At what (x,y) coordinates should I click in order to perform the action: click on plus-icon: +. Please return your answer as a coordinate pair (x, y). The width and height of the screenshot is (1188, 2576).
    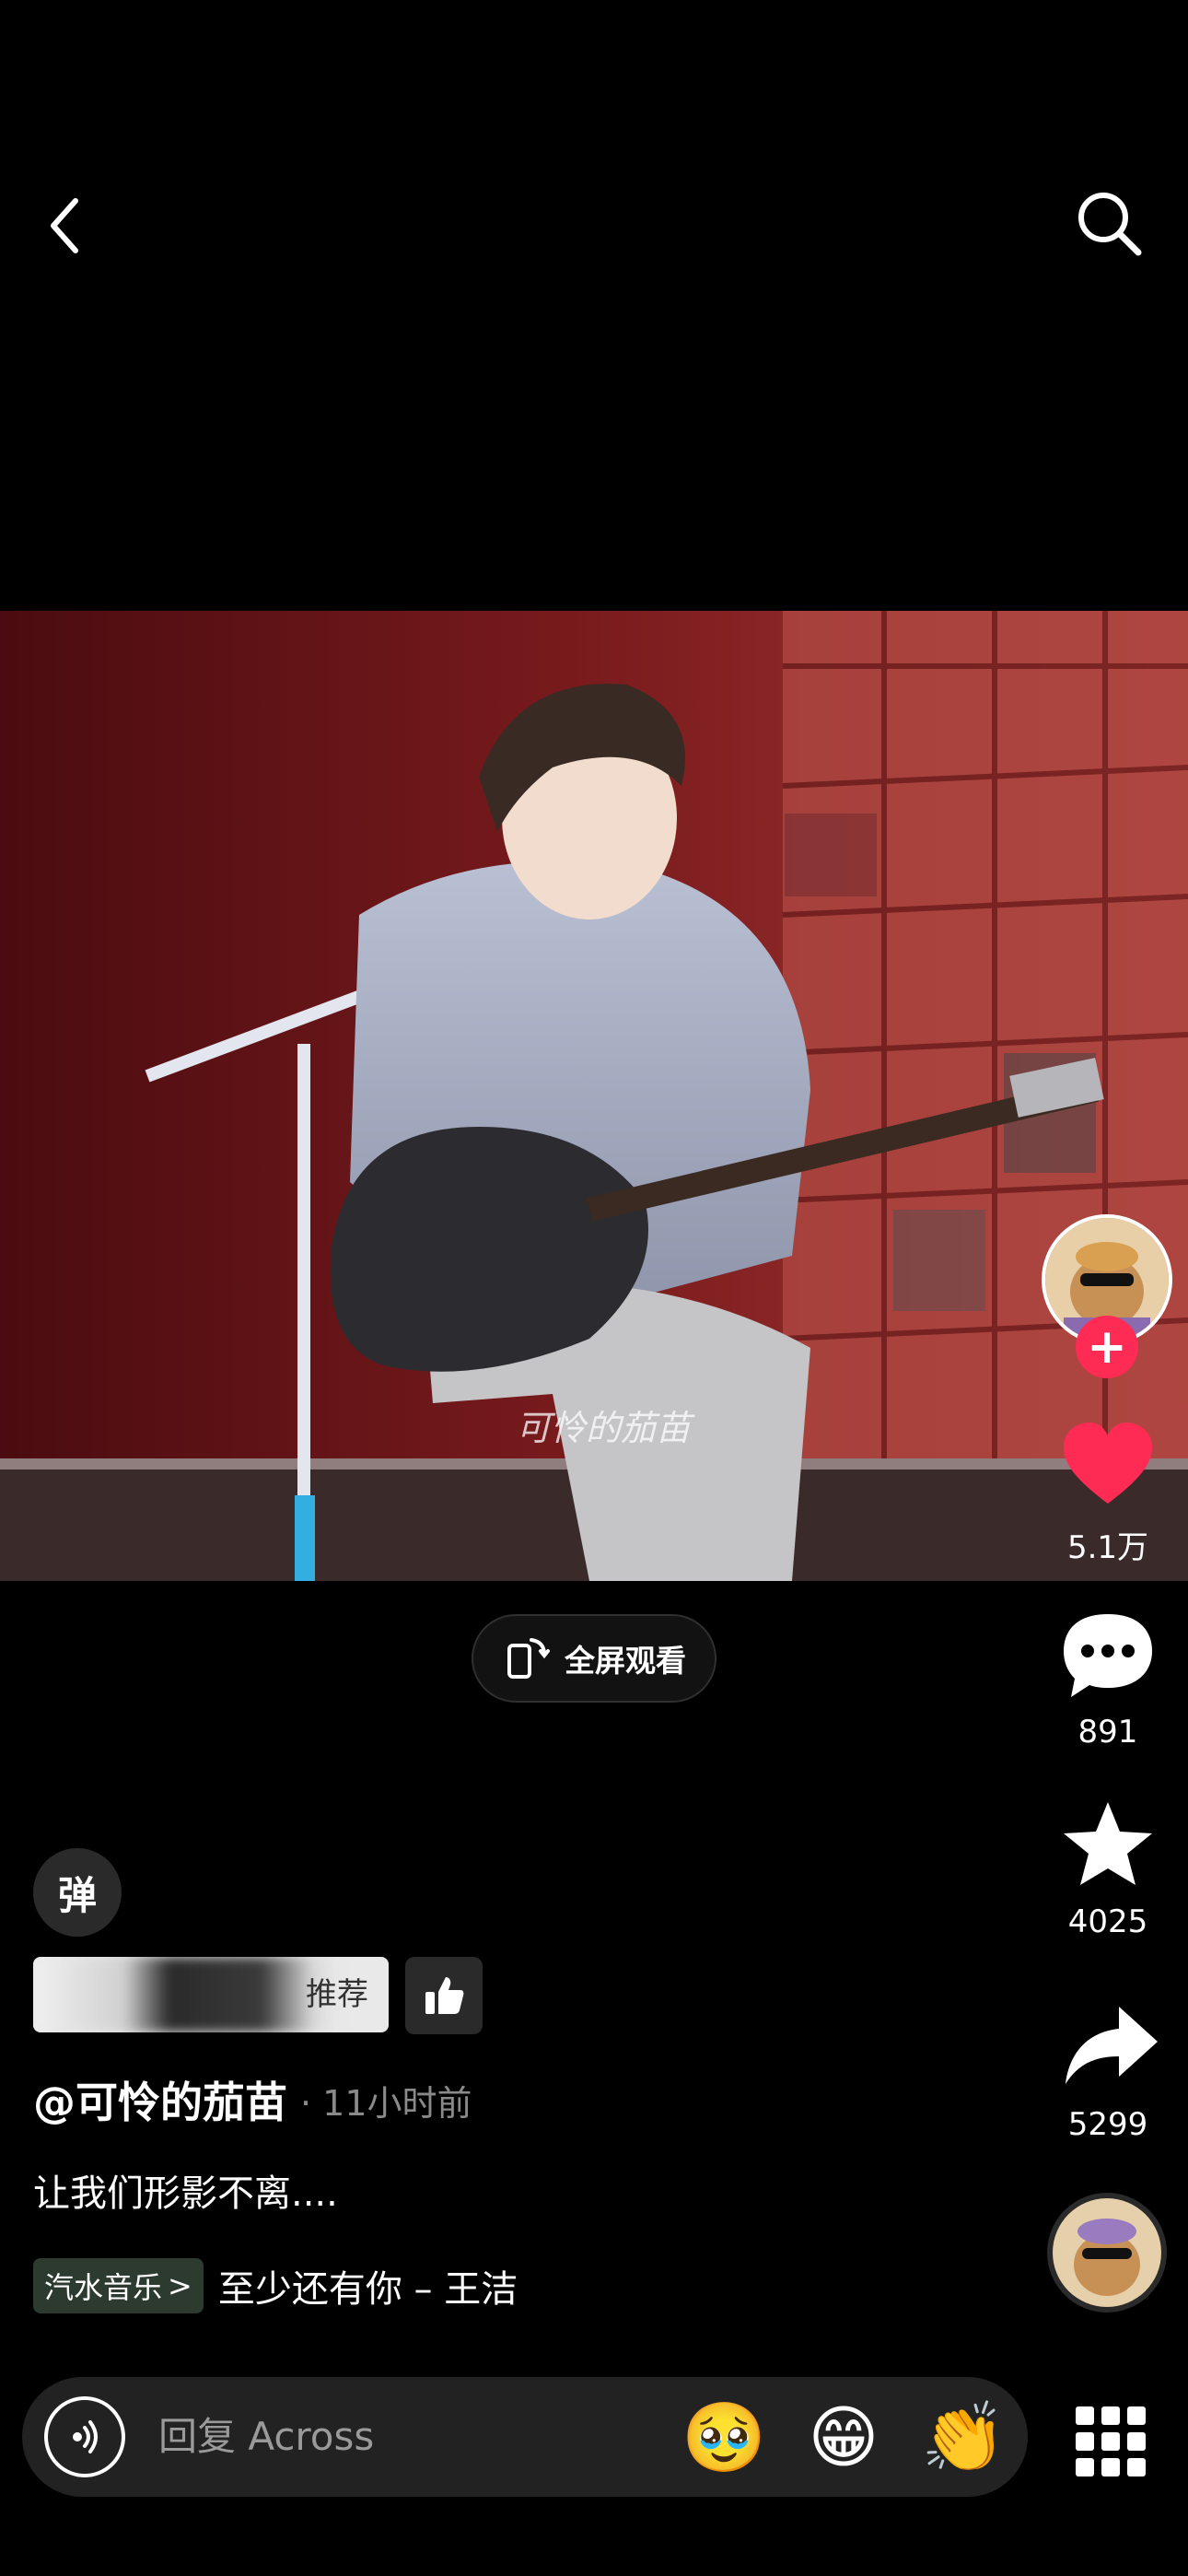
    Looking at the image, I should click on (1107, 1347).